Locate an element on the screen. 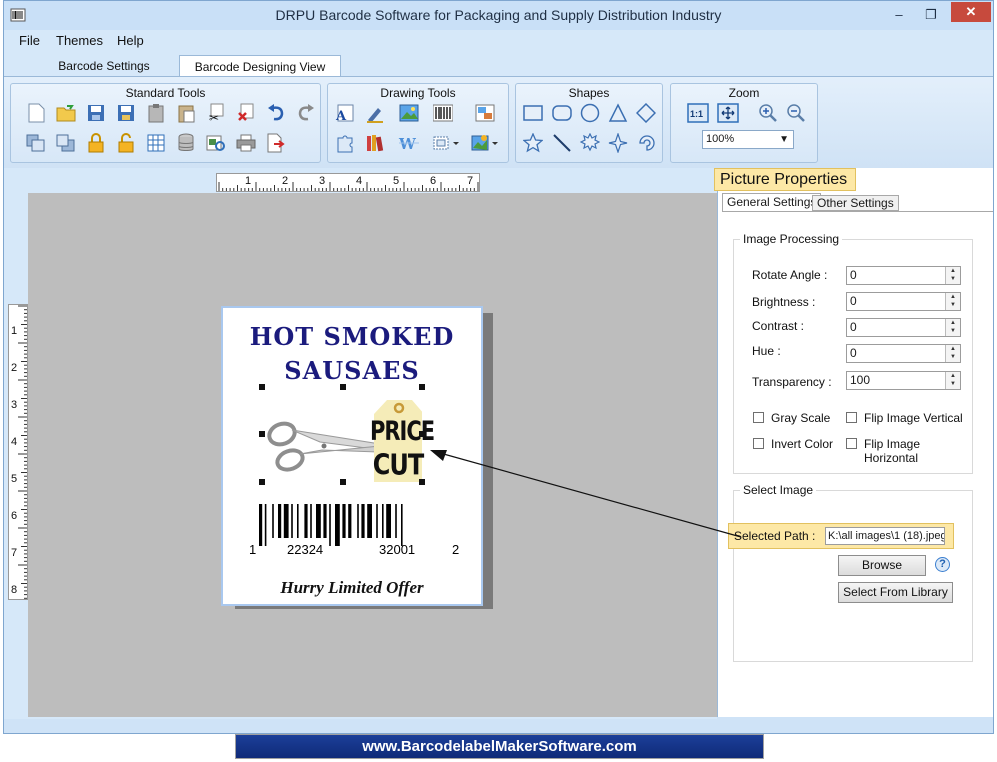 Image resolution: width=997 pixels, height=762 pixels. lock-icon is located at coordinates (96, 143).